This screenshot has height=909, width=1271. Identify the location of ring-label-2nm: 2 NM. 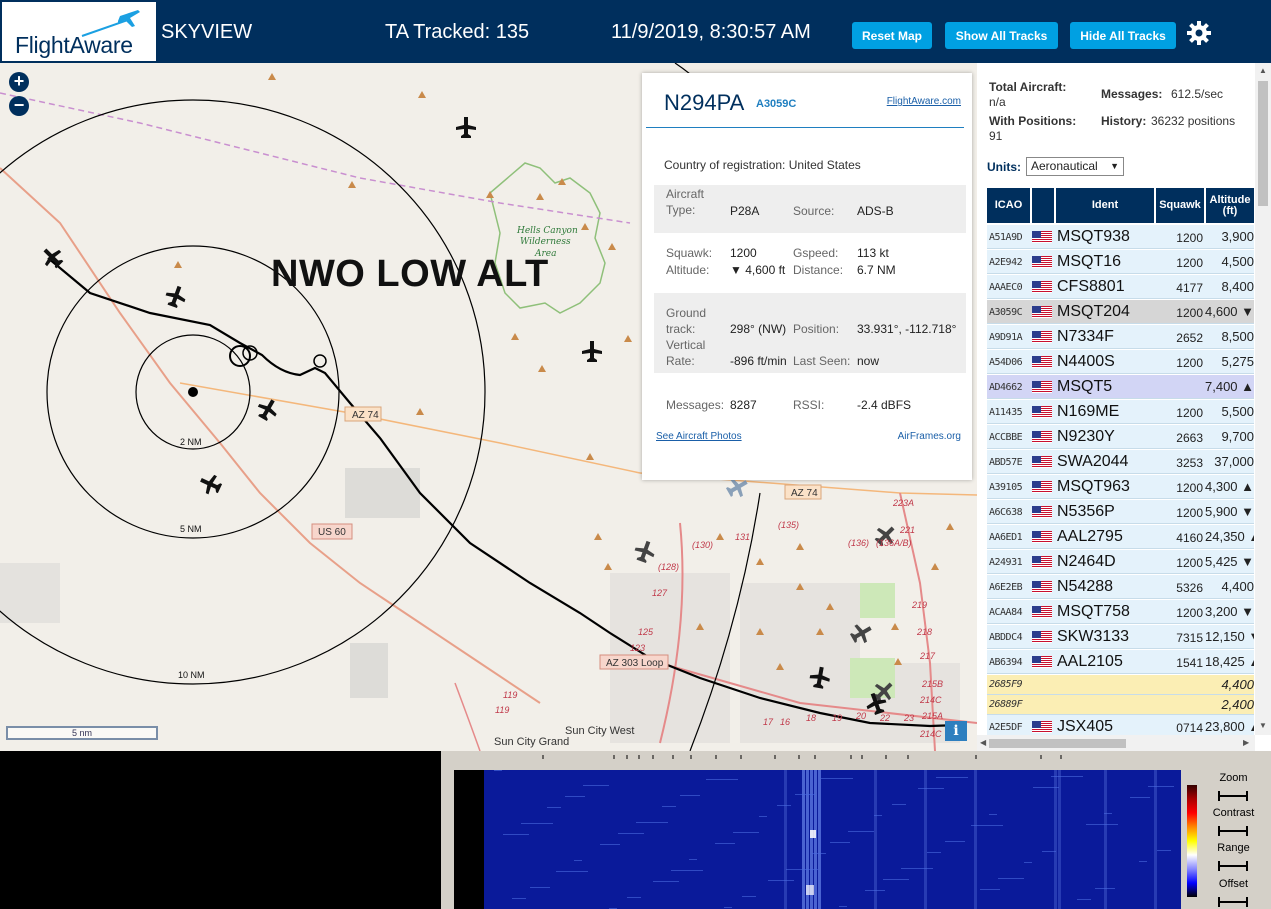
(191, 442).